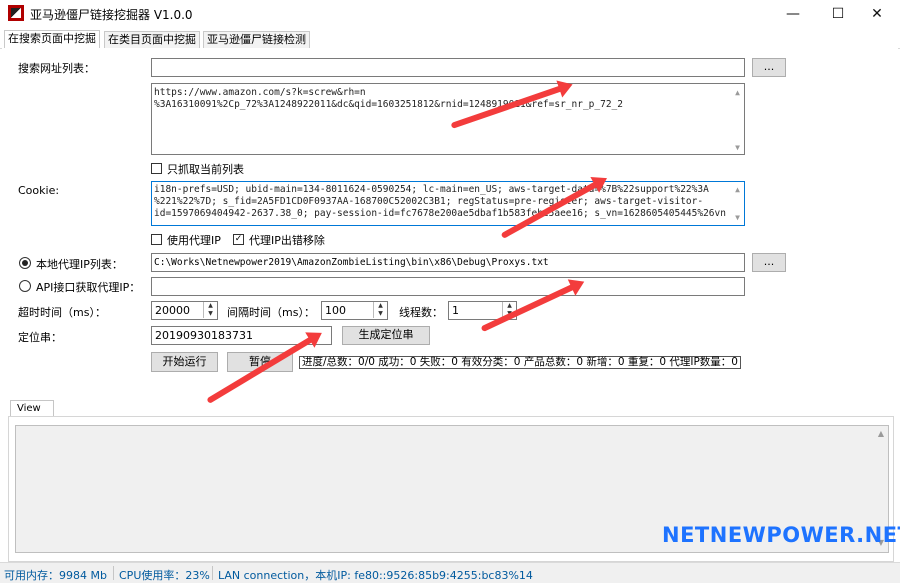 Image resolution: width=900 pixels, height=583 pixels. What do you see at coordinates (52, 39) in the screenshot?
I see `tab-search-pages: 在搜索页面中挖掘` at bounding box center [52, 39].